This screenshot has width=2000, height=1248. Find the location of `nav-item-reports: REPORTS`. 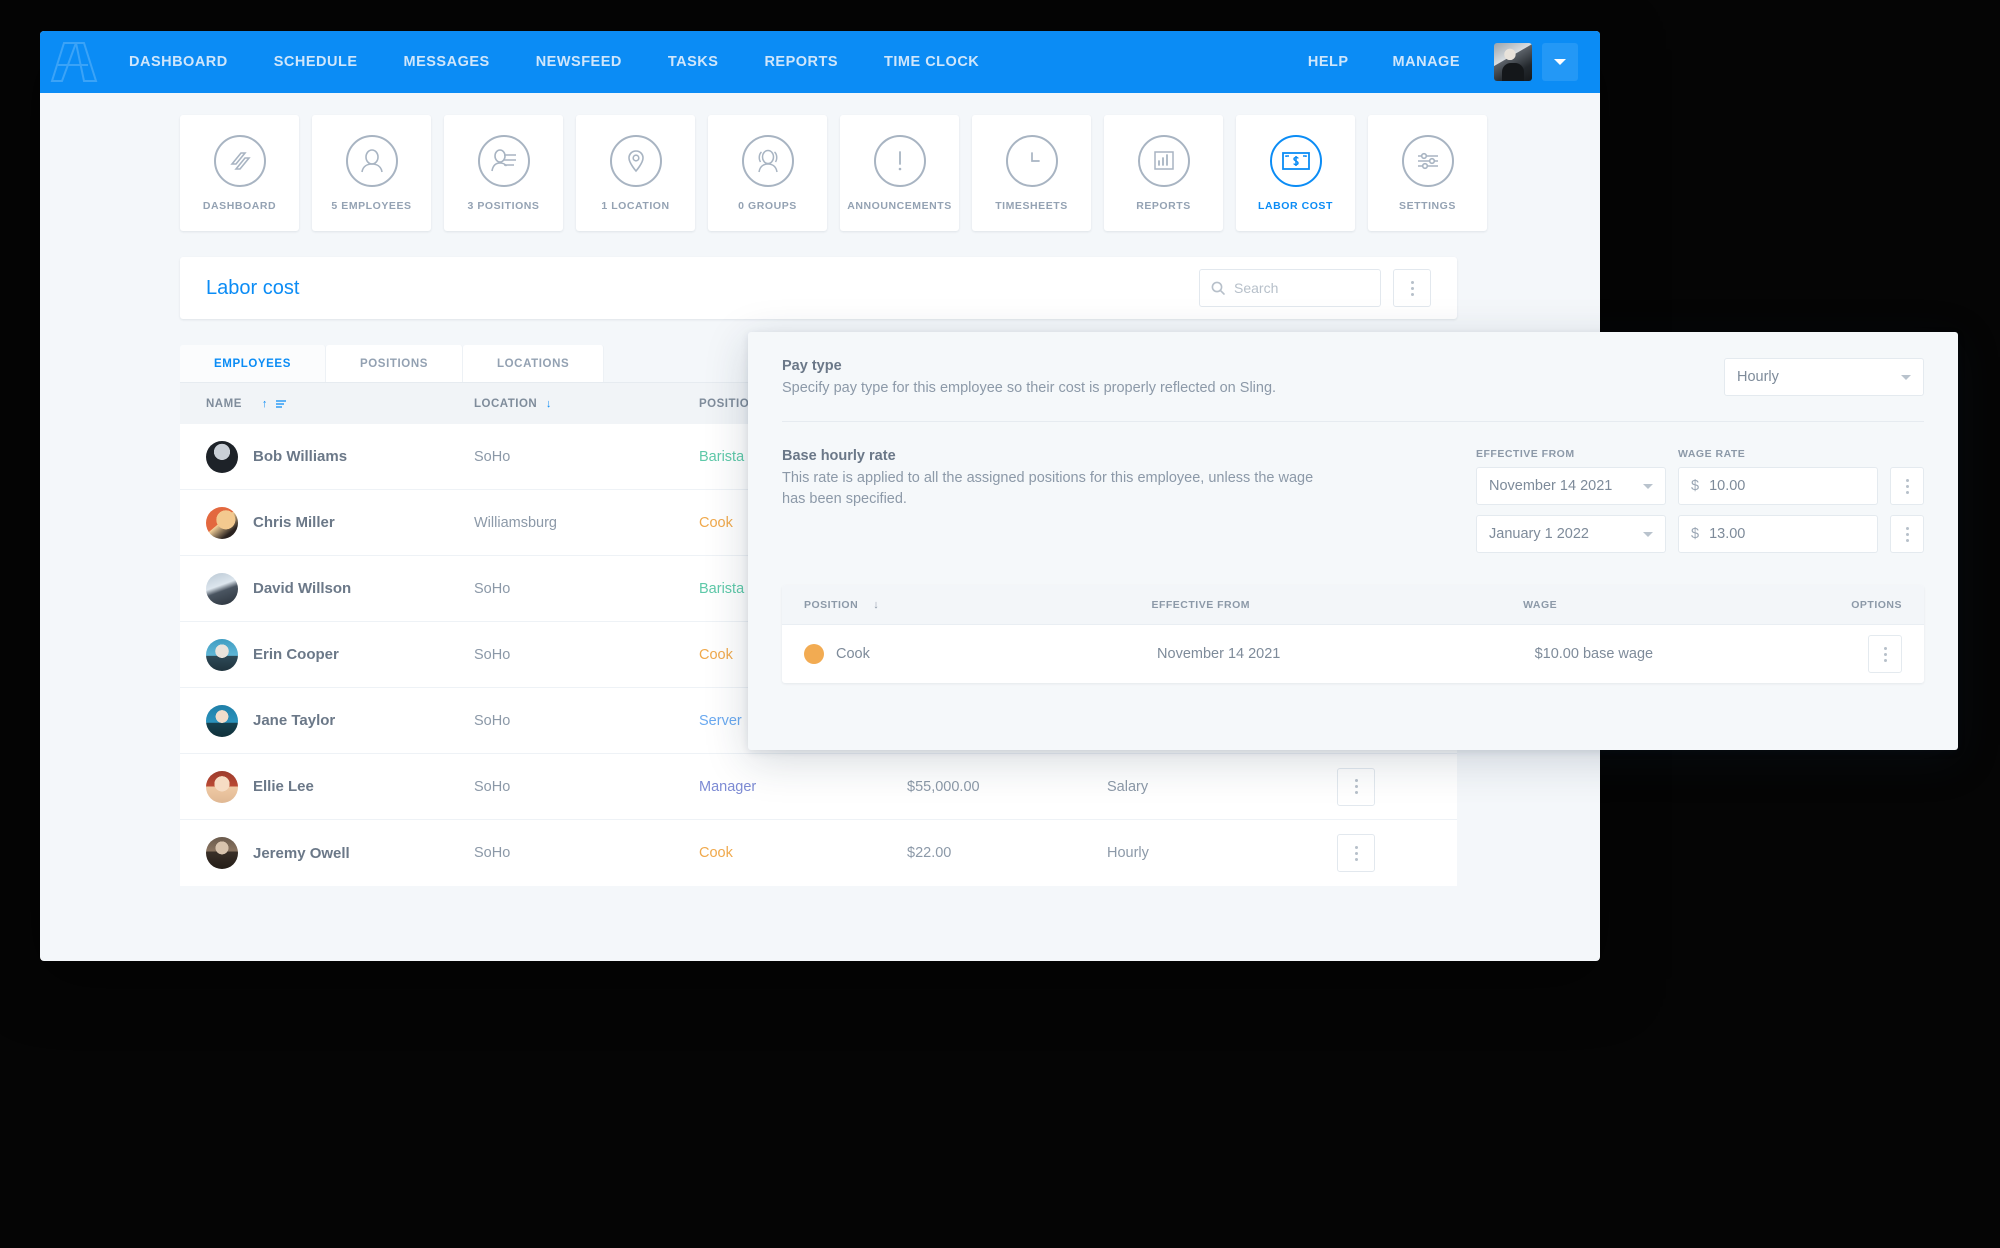

nav-item-reports: REPORTS is located at coordinates (801, 62).